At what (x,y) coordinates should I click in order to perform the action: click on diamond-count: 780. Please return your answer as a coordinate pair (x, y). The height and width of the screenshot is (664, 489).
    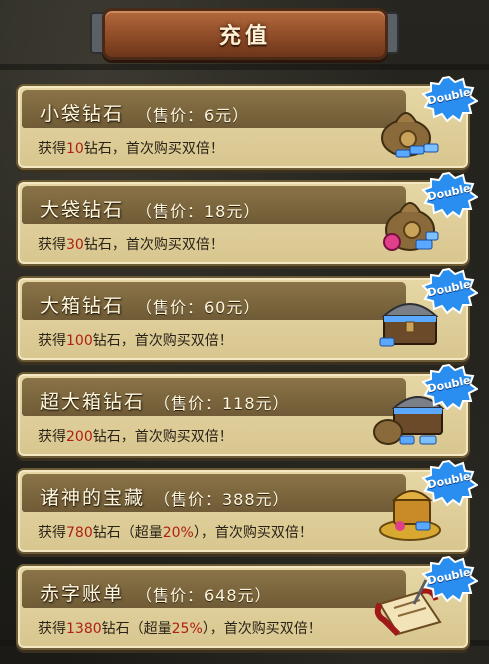
    Looking at the image, I should click on (79, 533).